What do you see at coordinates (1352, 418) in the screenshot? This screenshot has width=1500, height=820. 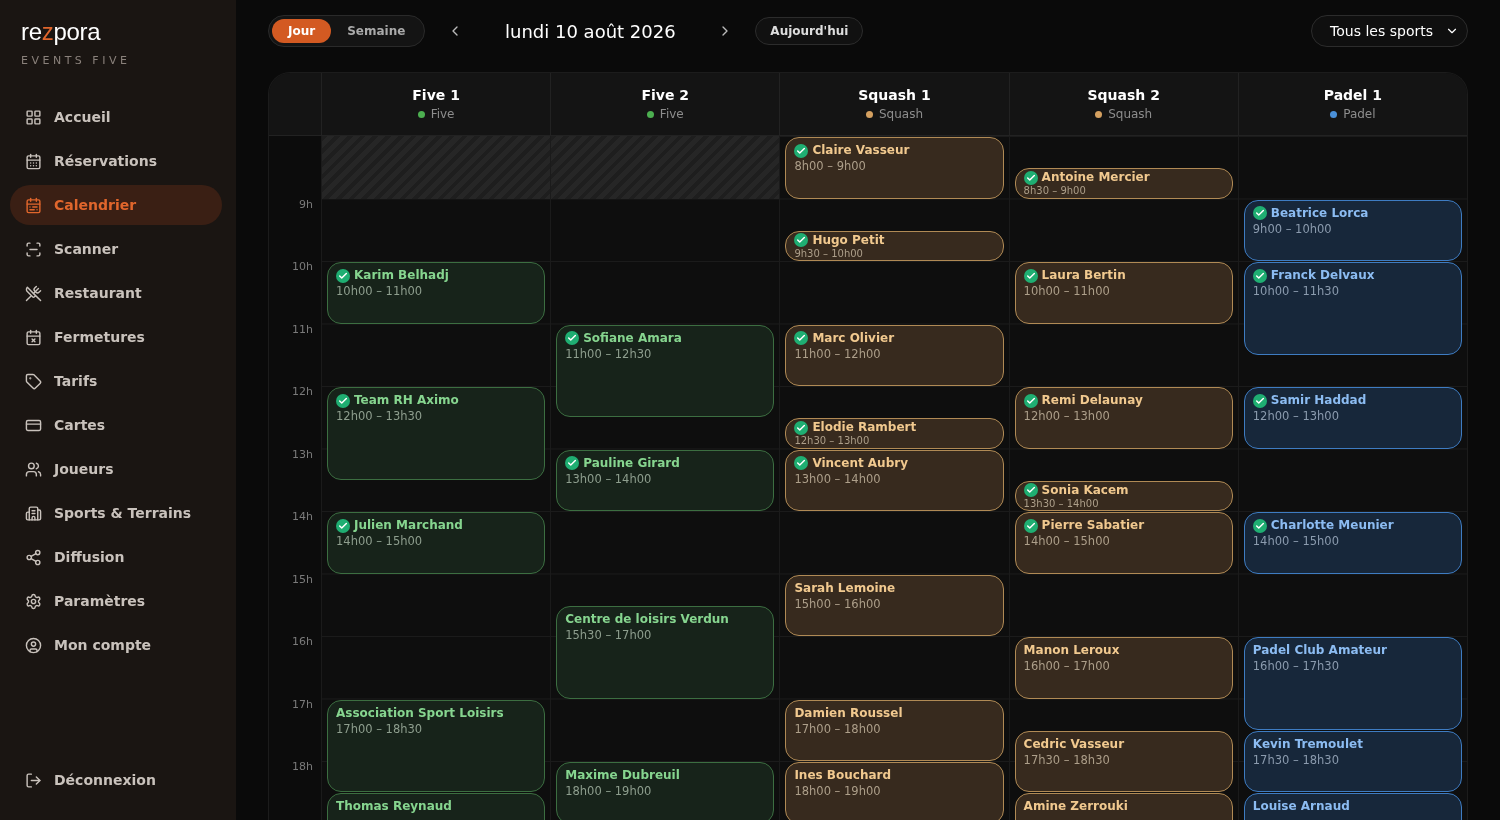 I see `booking-card: Samir Haddad 12h00 – 13h00` at bounding box center [1352, 418].